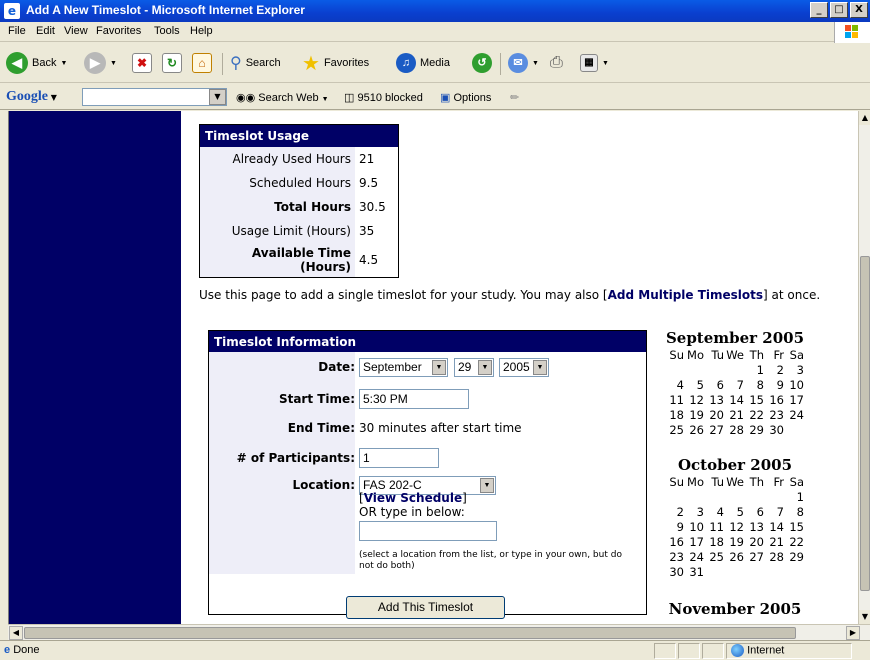 The image size is (870, 660). What do you see at coordinates (299, 136) in the screenshot?
I see `usage-title: Timeslot Usage` at bounding box center [299, 136].